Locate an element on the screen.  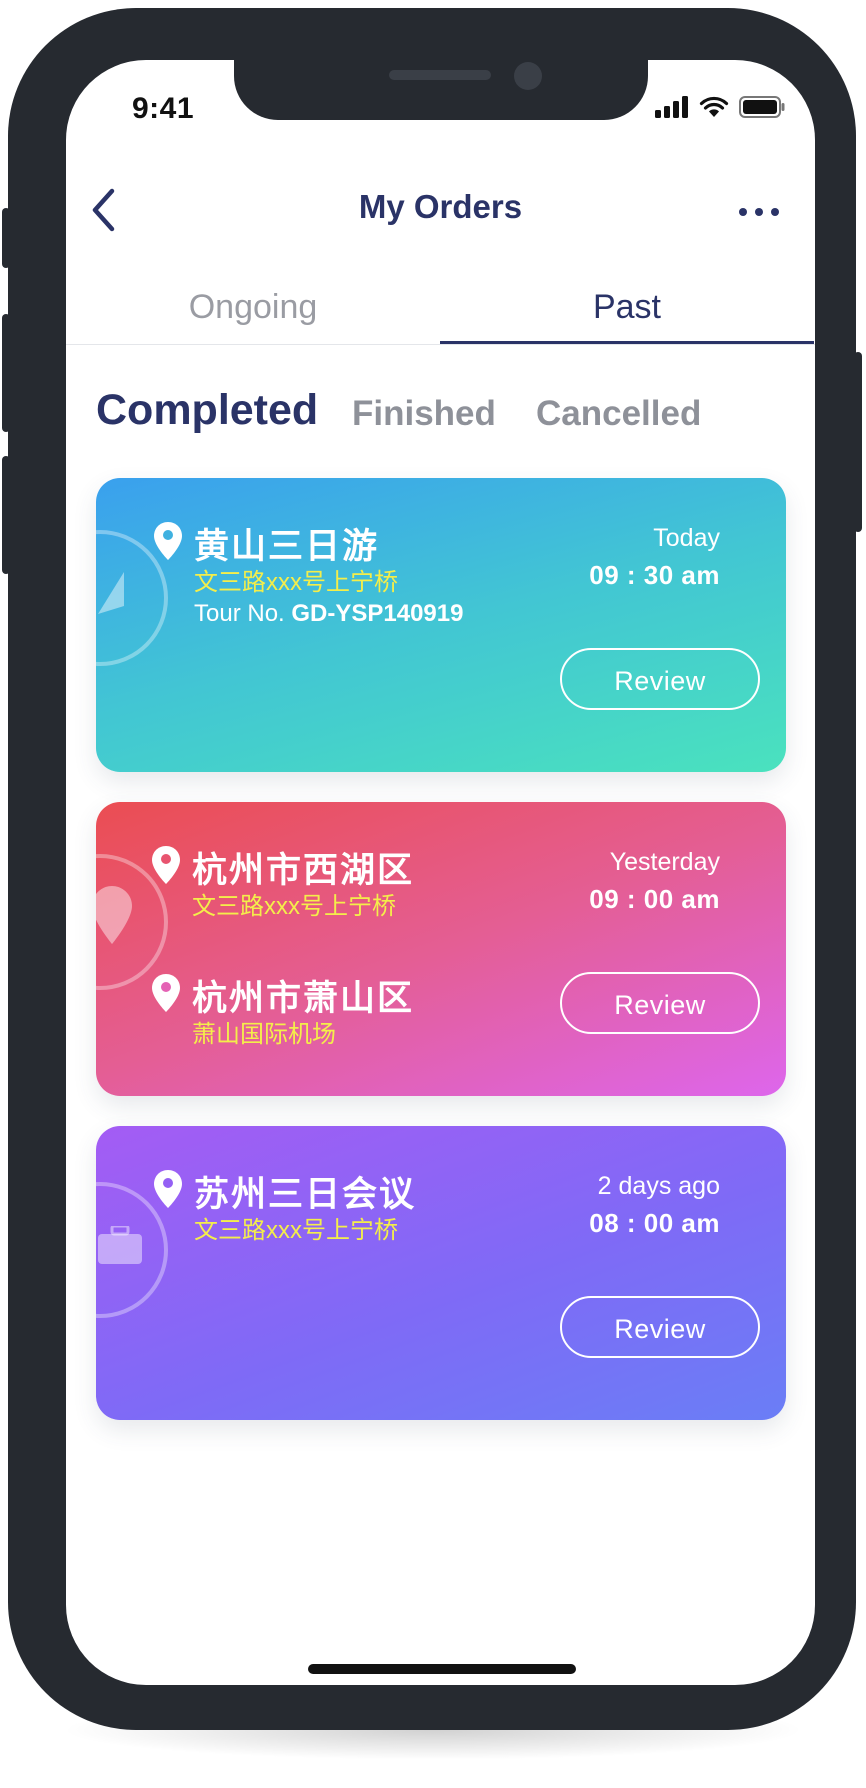
signal-icon is located at coordinates (671, 107).